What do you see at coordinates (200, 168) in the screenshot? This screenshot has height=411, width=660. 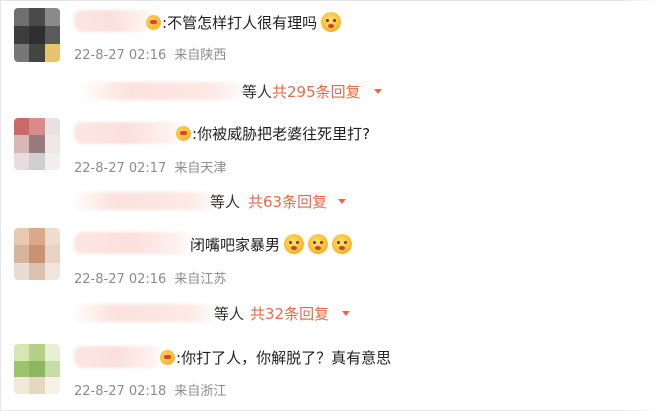 I see `comment-location: 来自天津` at bounding box center [200, 168].